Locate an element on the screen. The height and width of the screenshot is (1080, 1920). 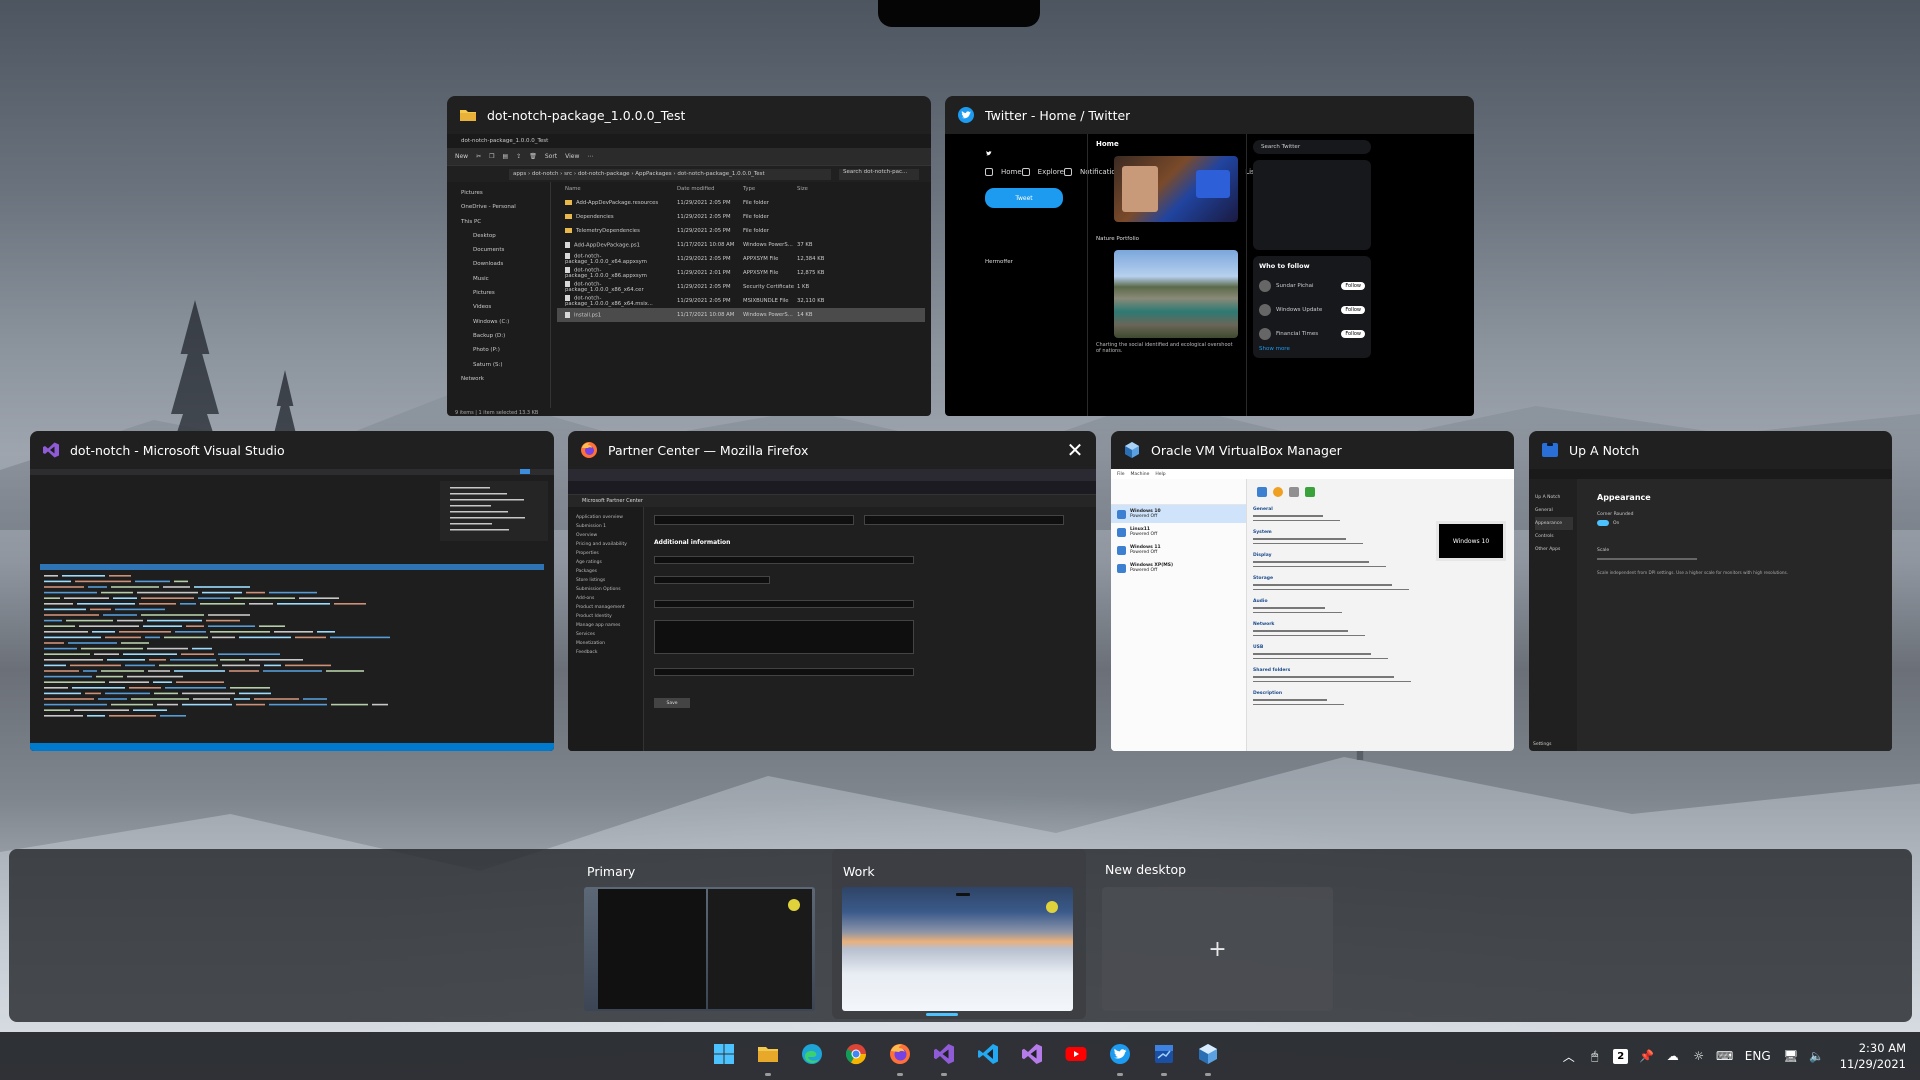
vscode-taskbar-button is located at coordinates (988, 1056).